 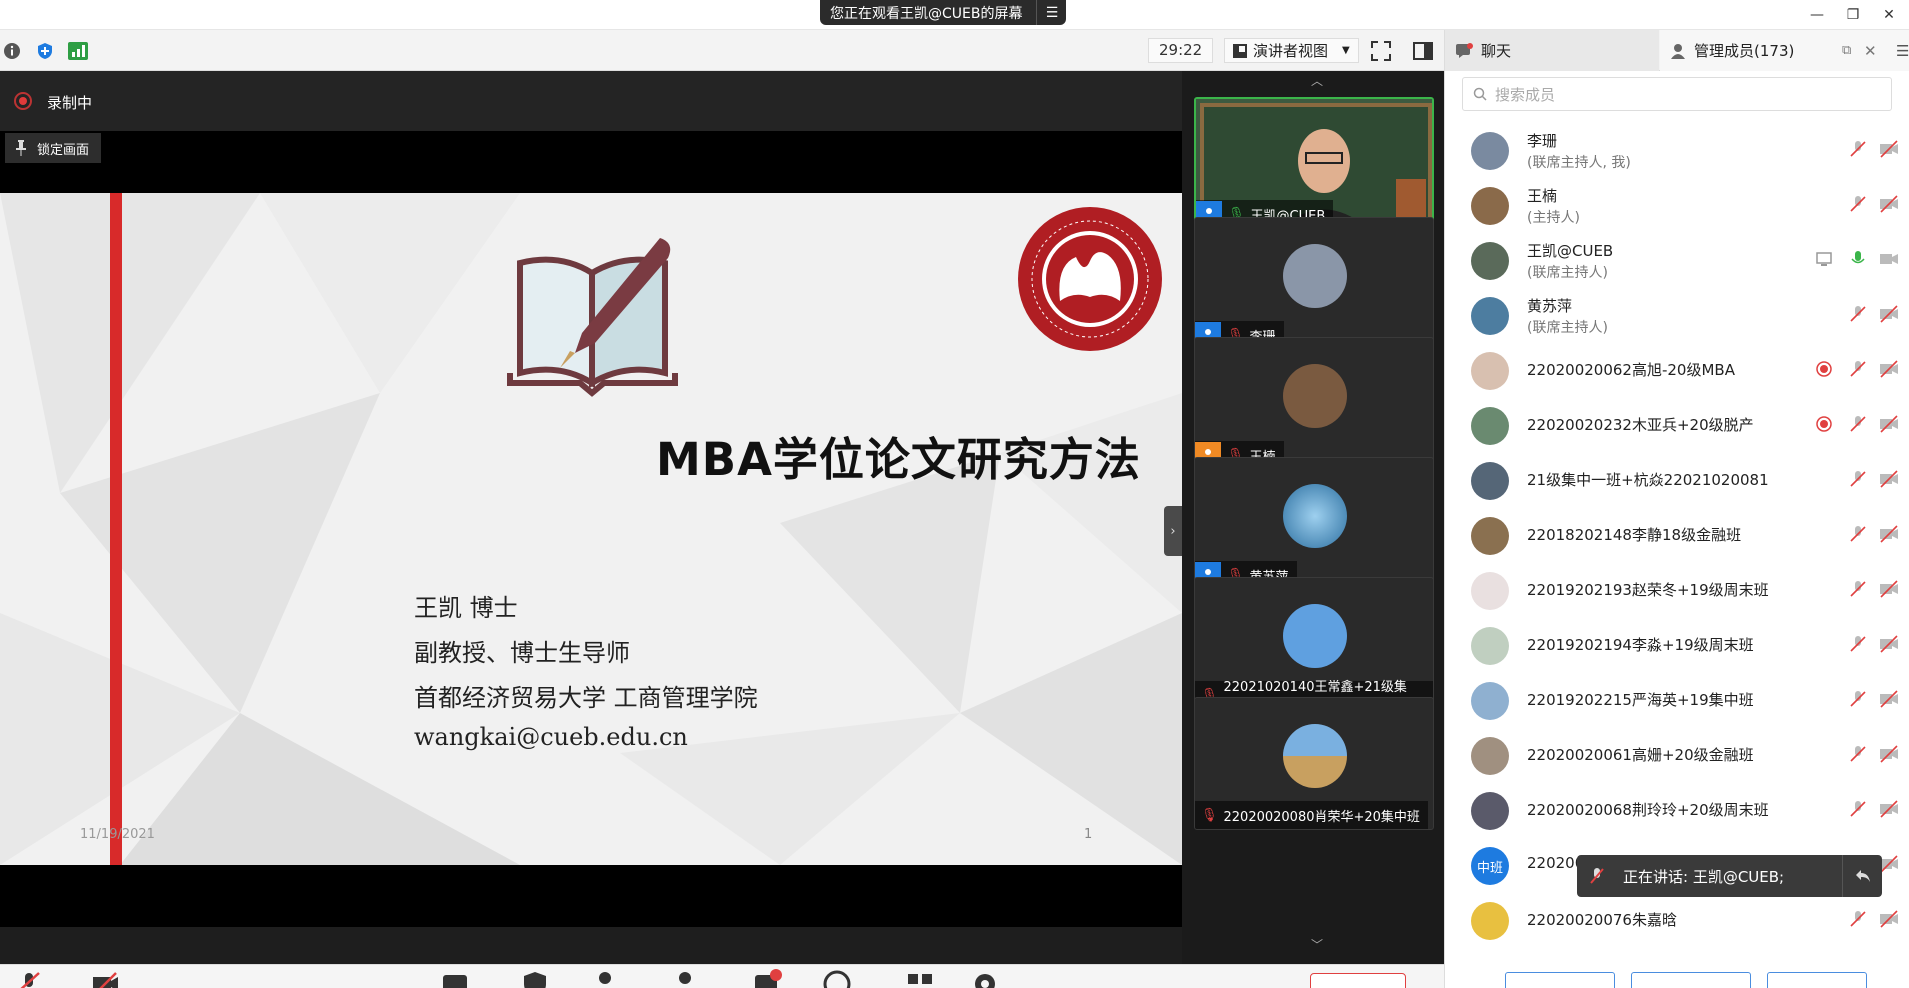 What do you see at coordinates (1317, 80) in the screenshot?
I see `scroll-up-icon: ︿` at bounding box center [1317, 80].